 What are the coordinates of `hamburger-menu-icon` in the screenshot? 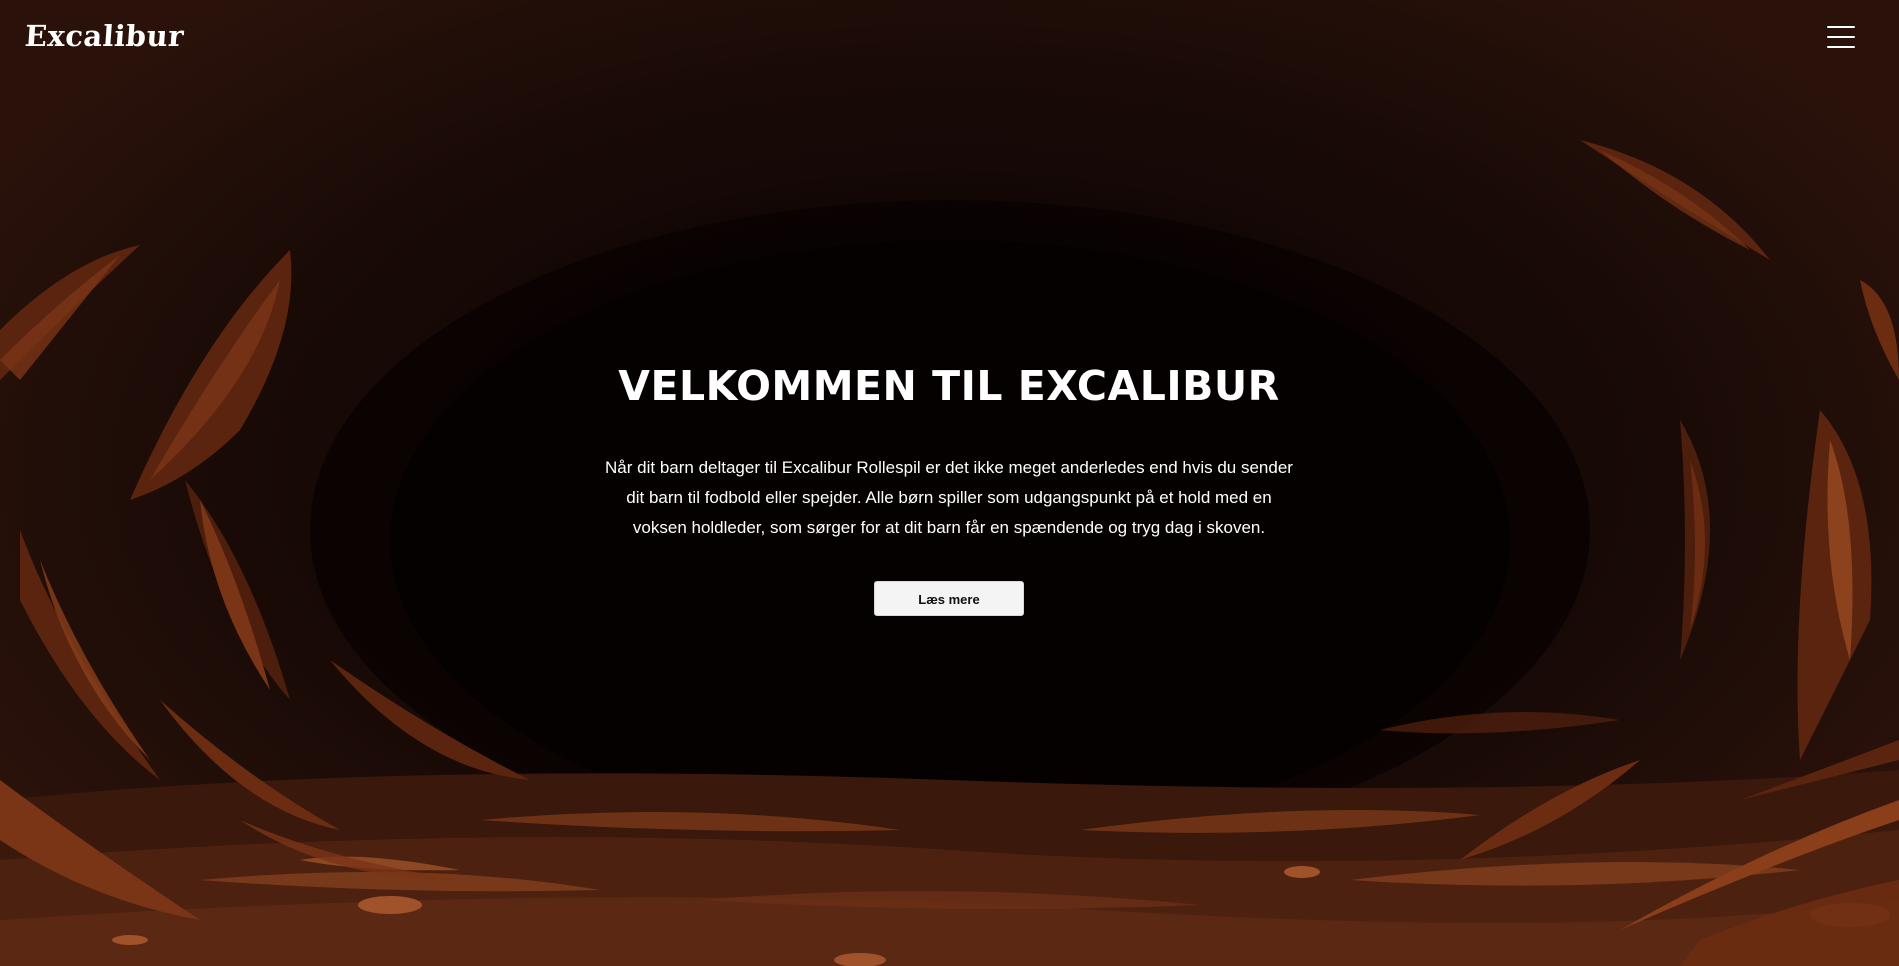 It's located at (1841, 37).